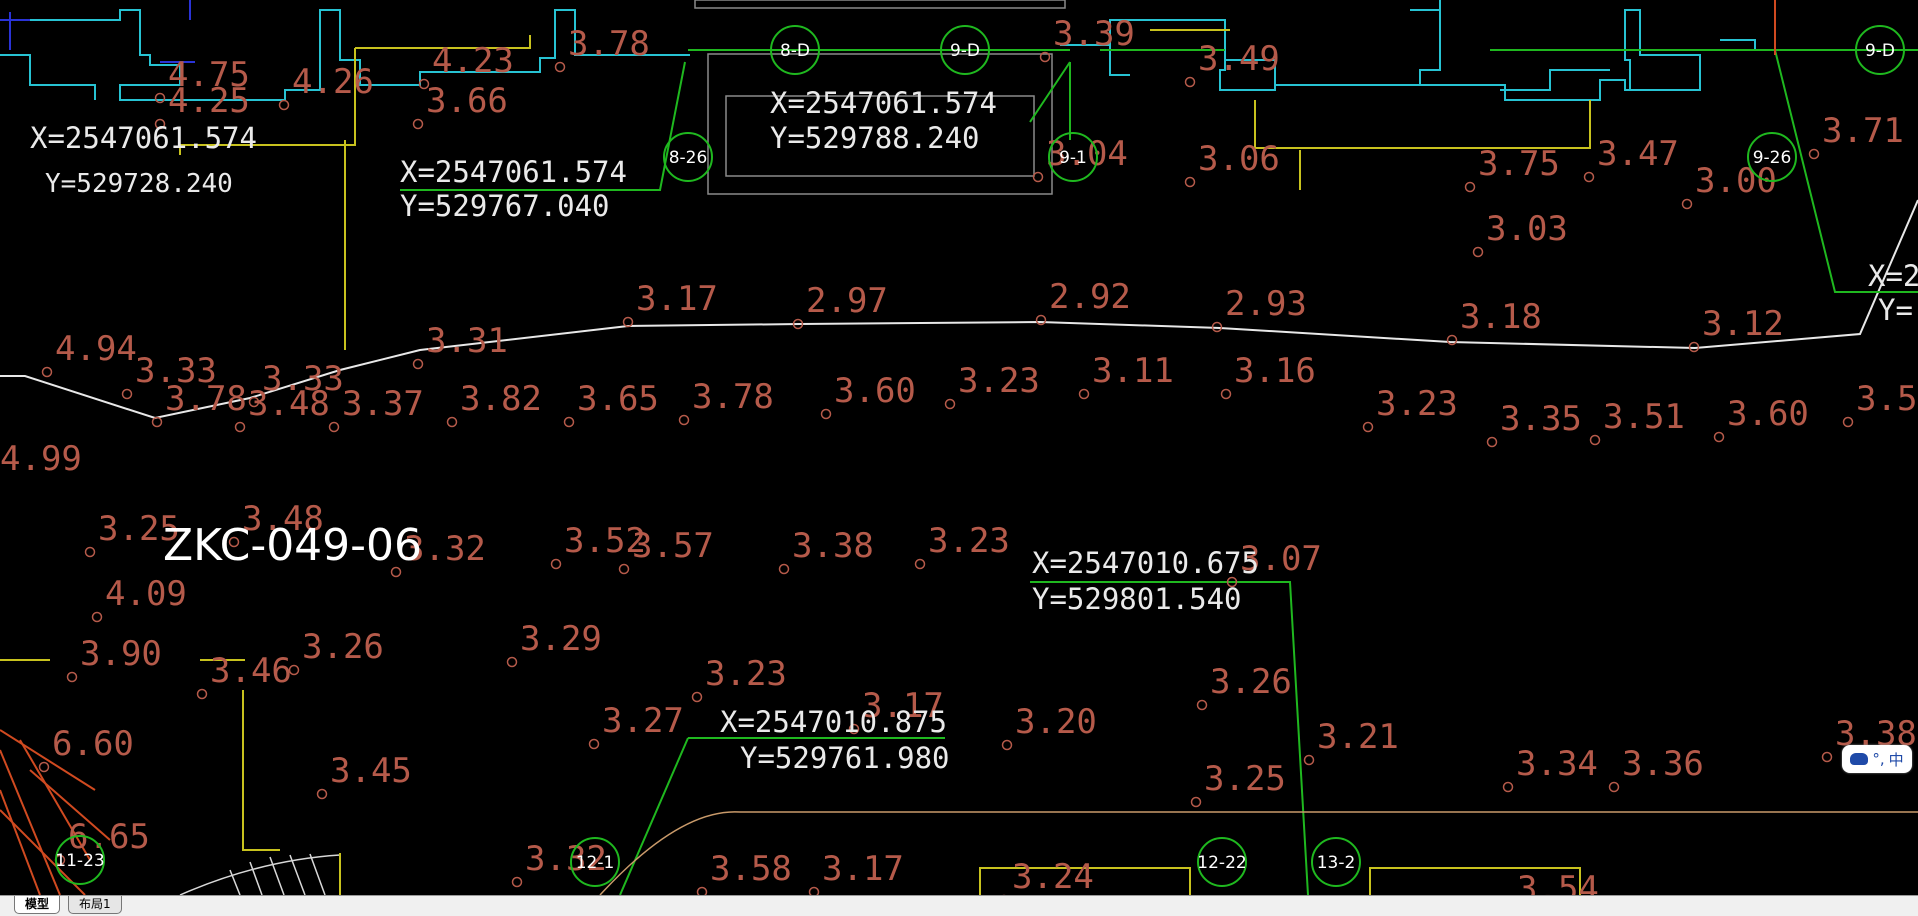  What do you see at coordinates (1245, 779) in the screenshot?
I see `elevation-label: 3.25` at bounding box center [1245, 779].